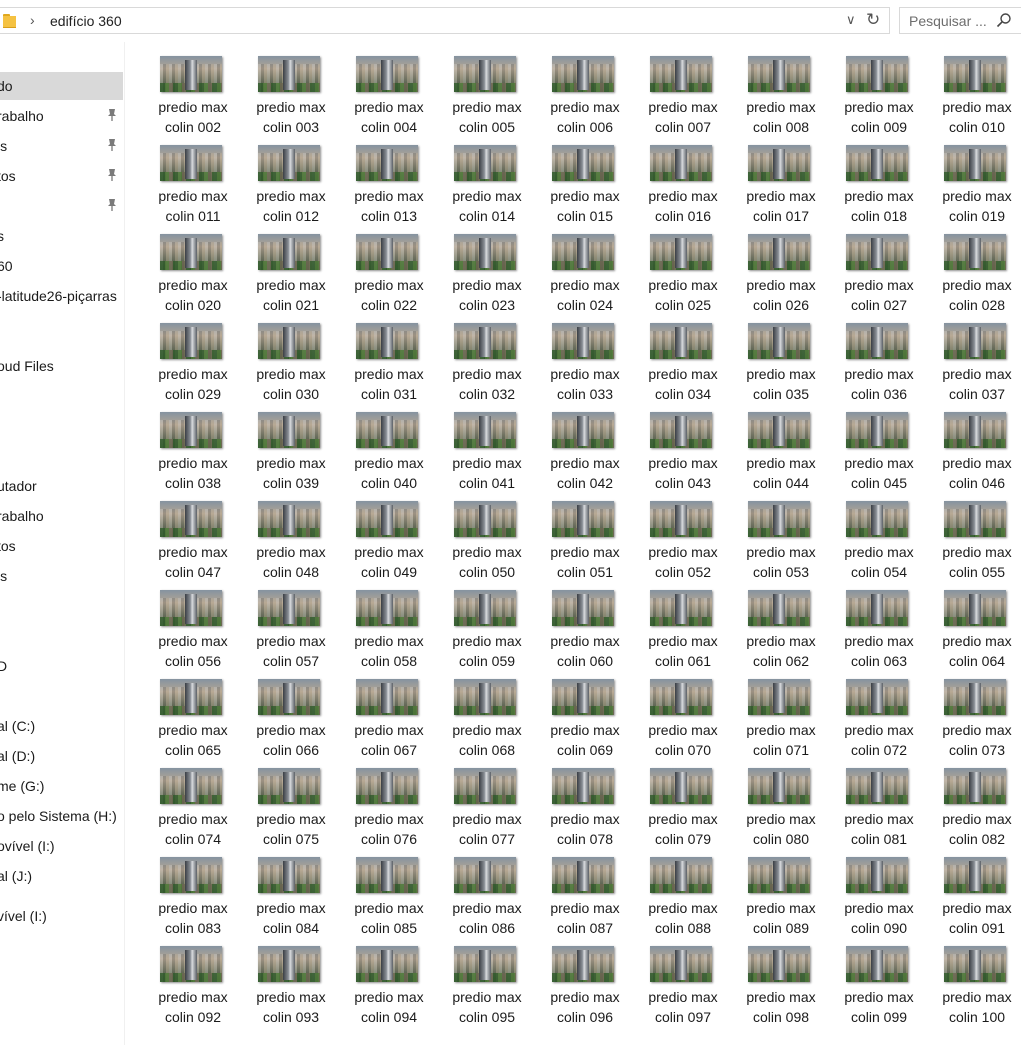  I want to click on file-item: predio max colin 040, so click(389, 452).